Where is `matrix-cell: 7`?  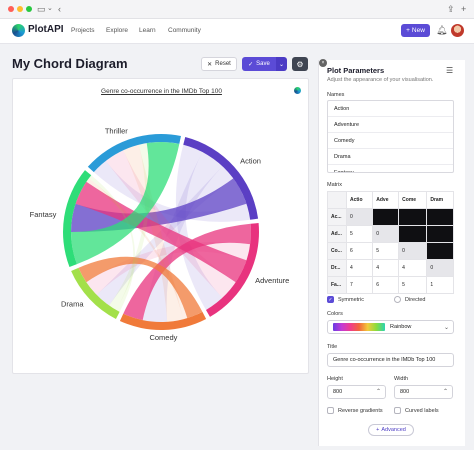
matrix-cell: 7 is located at coordinates (359, 285).